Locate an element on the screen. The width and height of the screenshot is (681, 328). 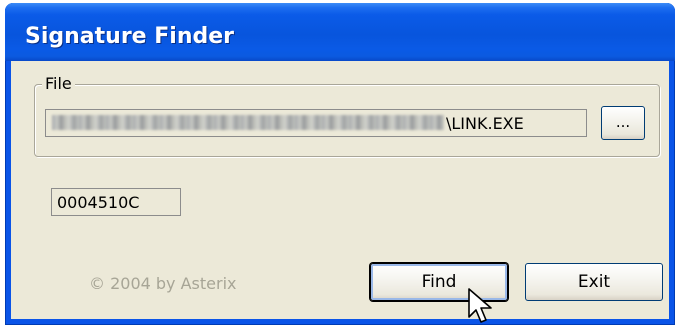
blurred-path-prefix is located at coordinates (248, 122).